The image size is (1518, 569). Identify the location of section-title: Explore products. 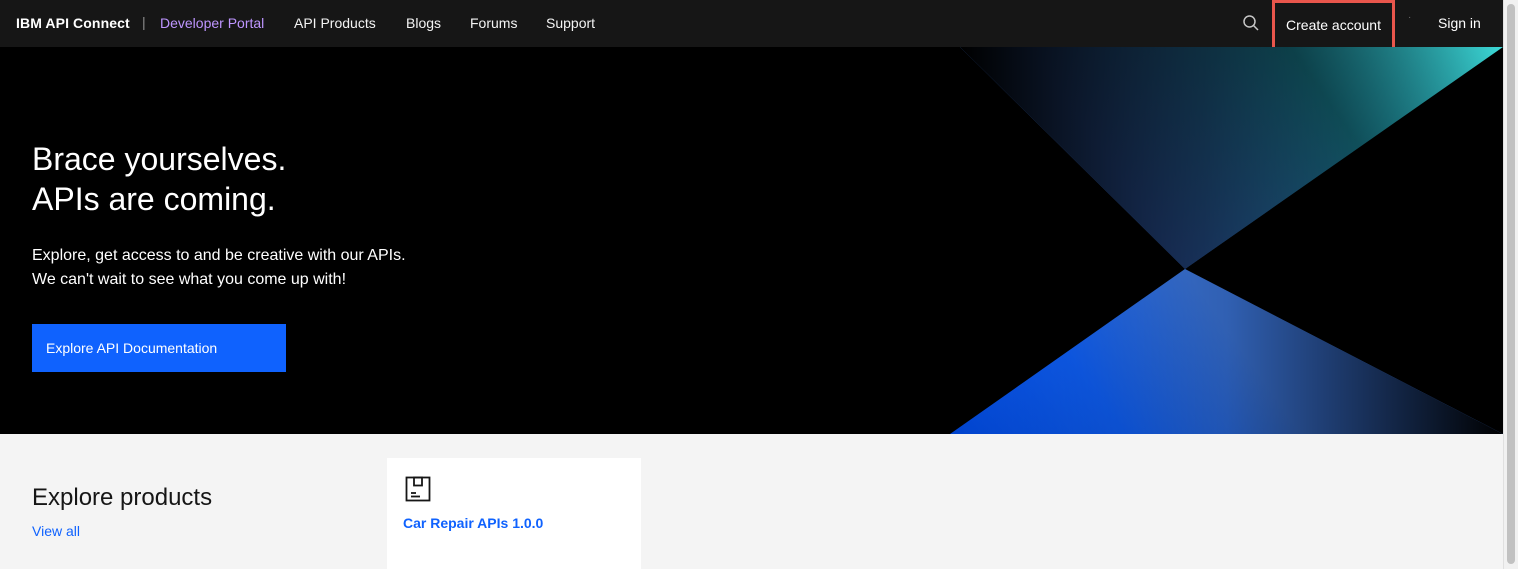
(122, 497).